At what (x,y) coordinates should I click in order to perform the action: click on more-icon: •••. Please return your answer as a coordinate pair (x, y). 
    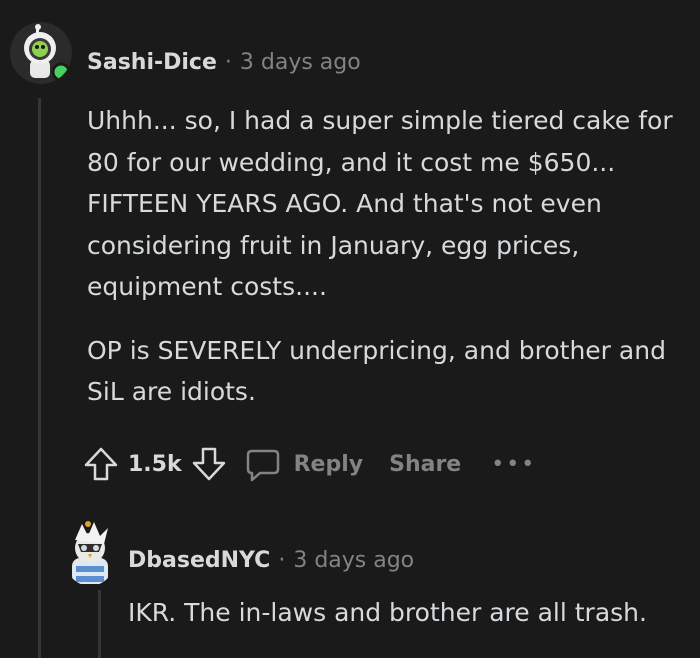
    Looking at the image, I should click on (513, 464).